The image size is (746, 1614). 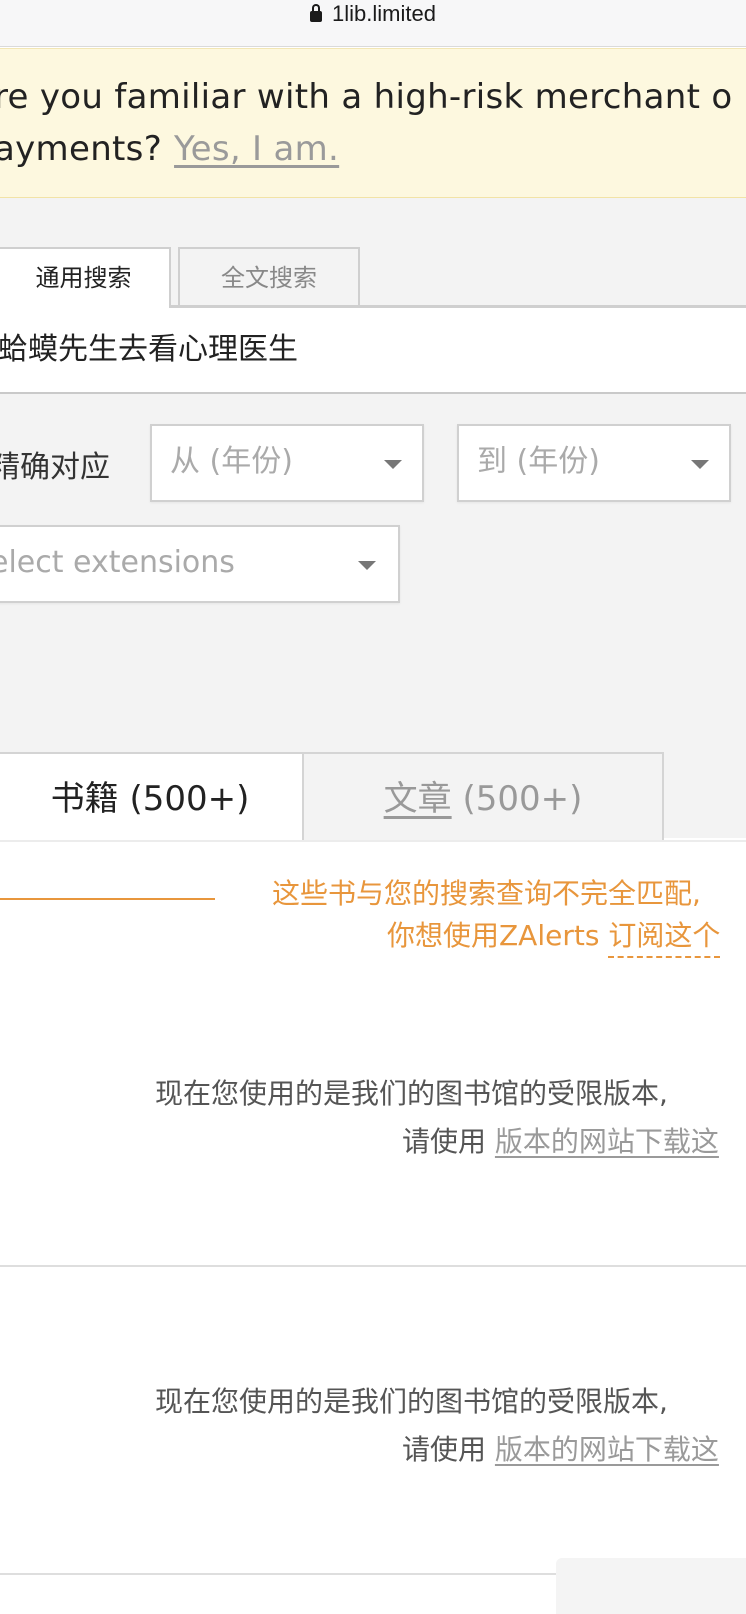 What do you see at coordinates (55, 464) in the screenshot?
I see `exact-match-label: 精确对应` at bounding box center [55, 464].